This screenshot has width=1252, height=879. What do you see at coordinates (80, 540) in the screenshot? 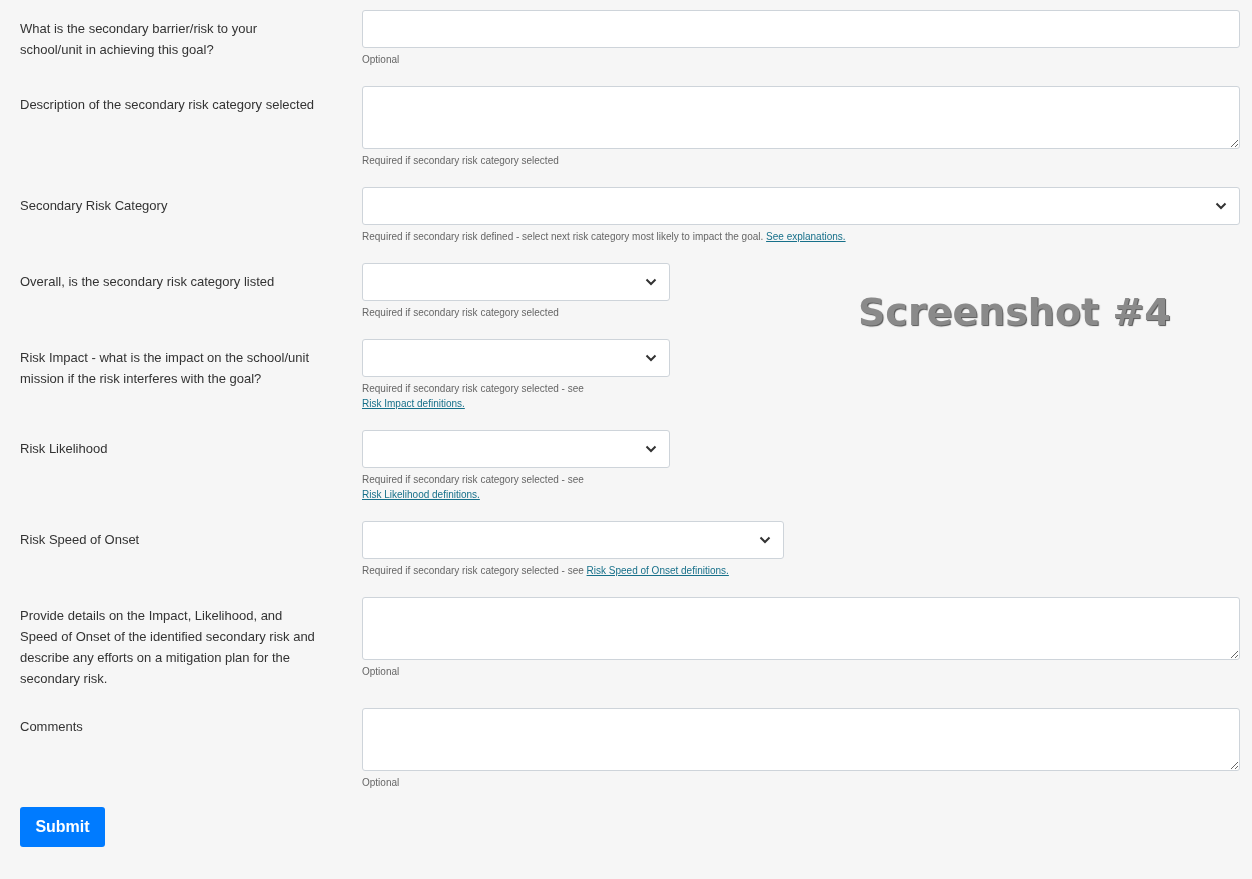
I see `field-label: Risk Speed of Onset` at bounding box center [80, 540].